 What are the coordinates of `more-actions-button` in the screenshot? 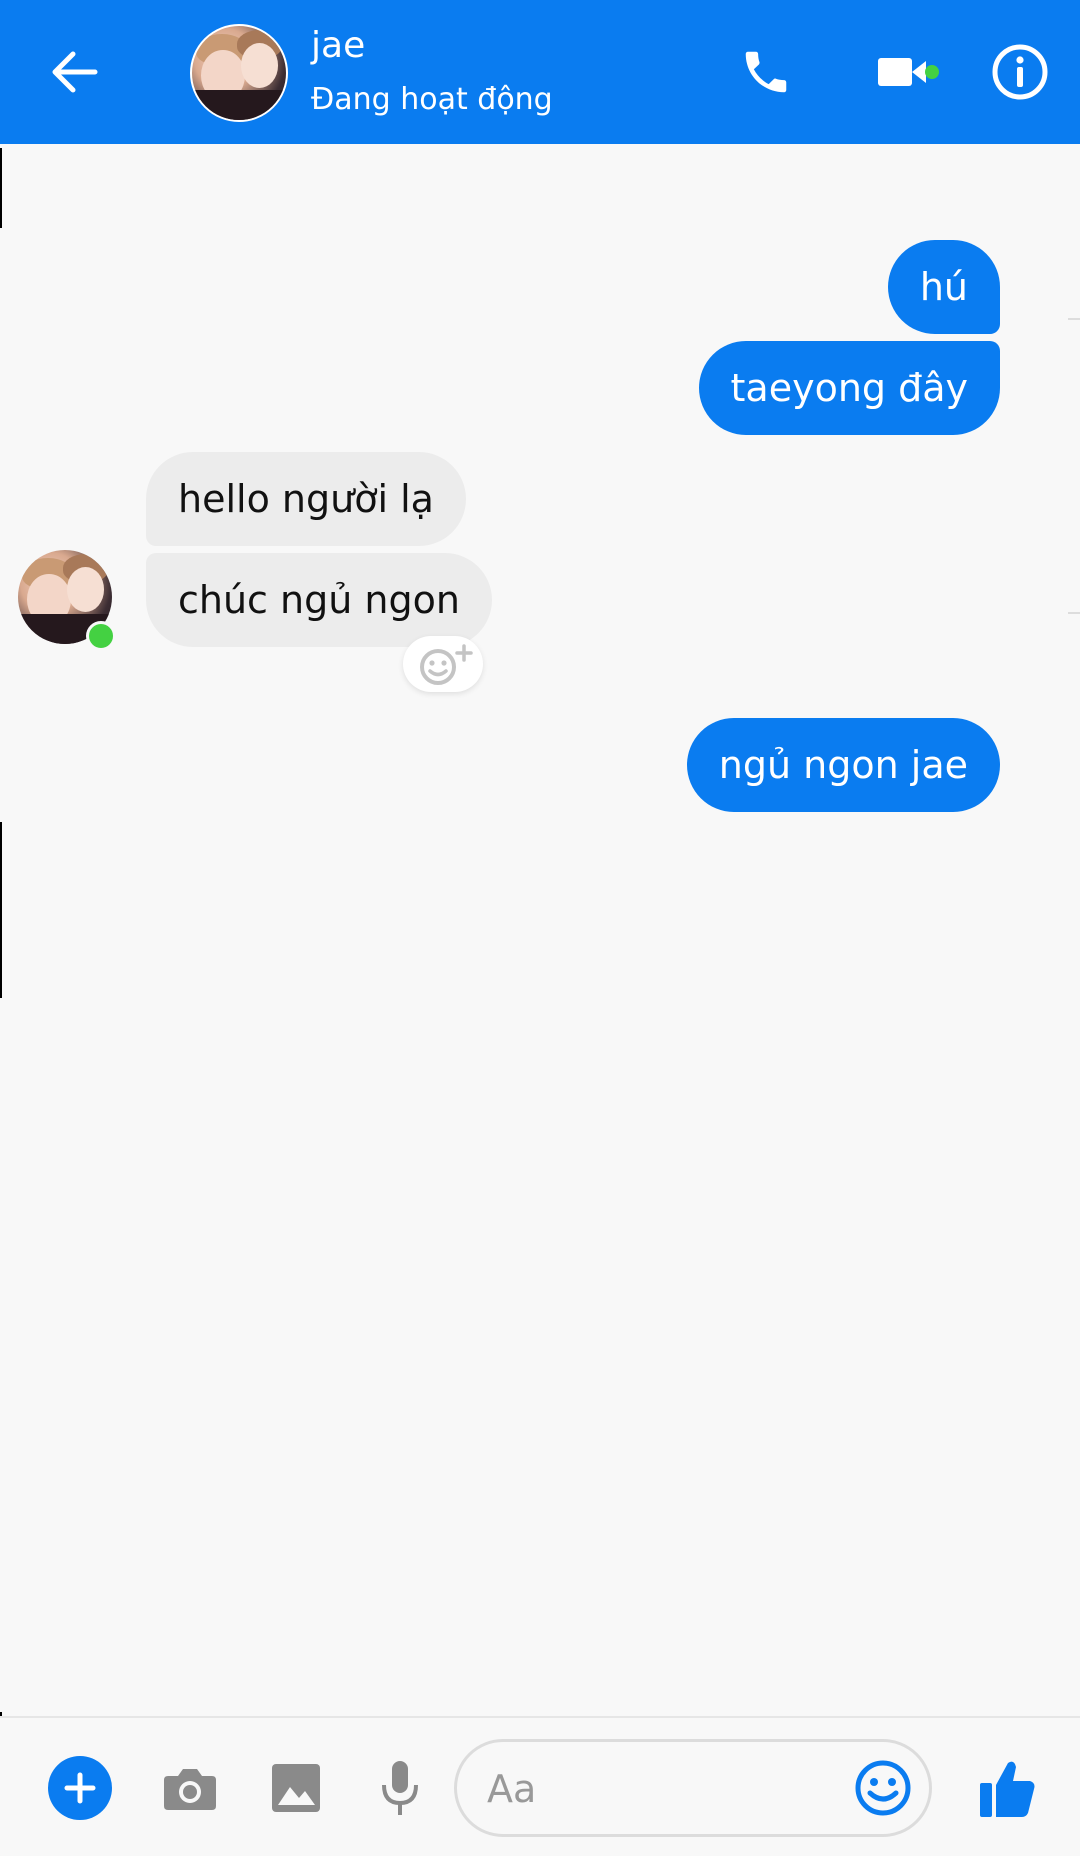 It's located at (80, 1788).